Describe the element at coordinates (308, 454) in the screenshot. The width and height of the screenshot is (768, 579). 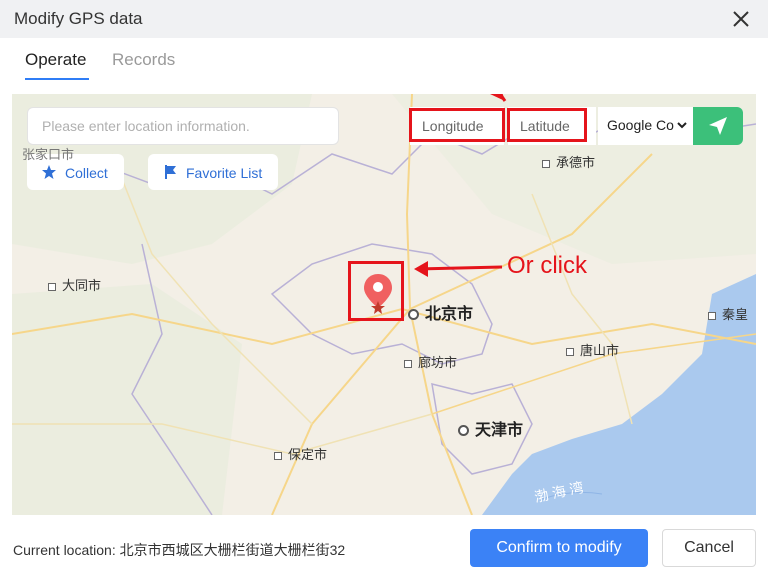
I see `city-baoding-label: 保定市` at that location.